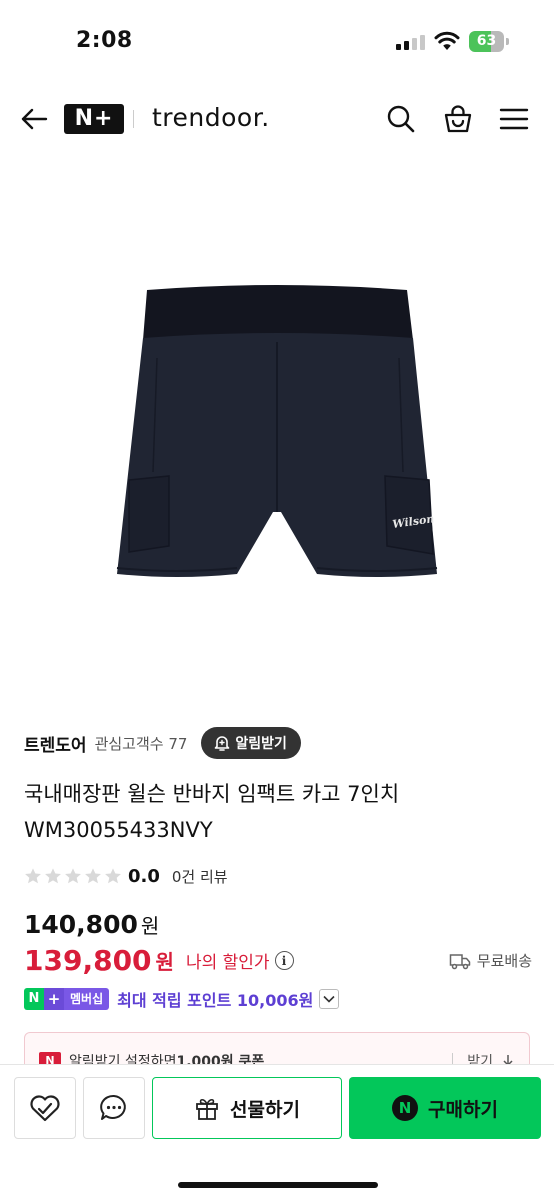 This screenshot has height=1200, width=554. What do you see at coordinates (212, 794) in the screenshot?
I see `product-title-line1: 국내매장판 윌슨 반바지 임팩트 카고 7인치` at bounding box center [212, 794].